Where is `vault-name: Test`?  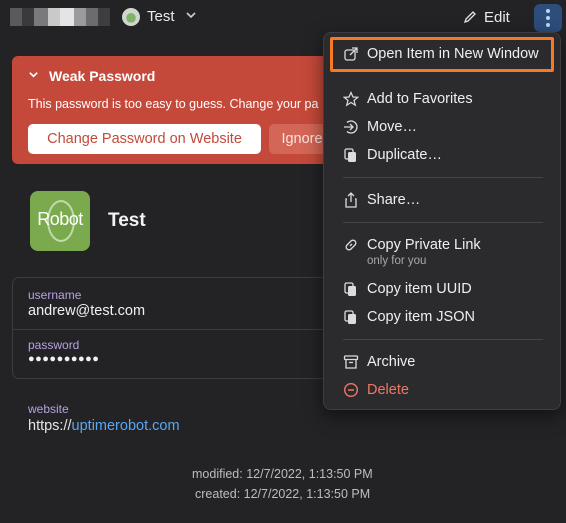
vault-name: Test is located at coordinates (161, 16).